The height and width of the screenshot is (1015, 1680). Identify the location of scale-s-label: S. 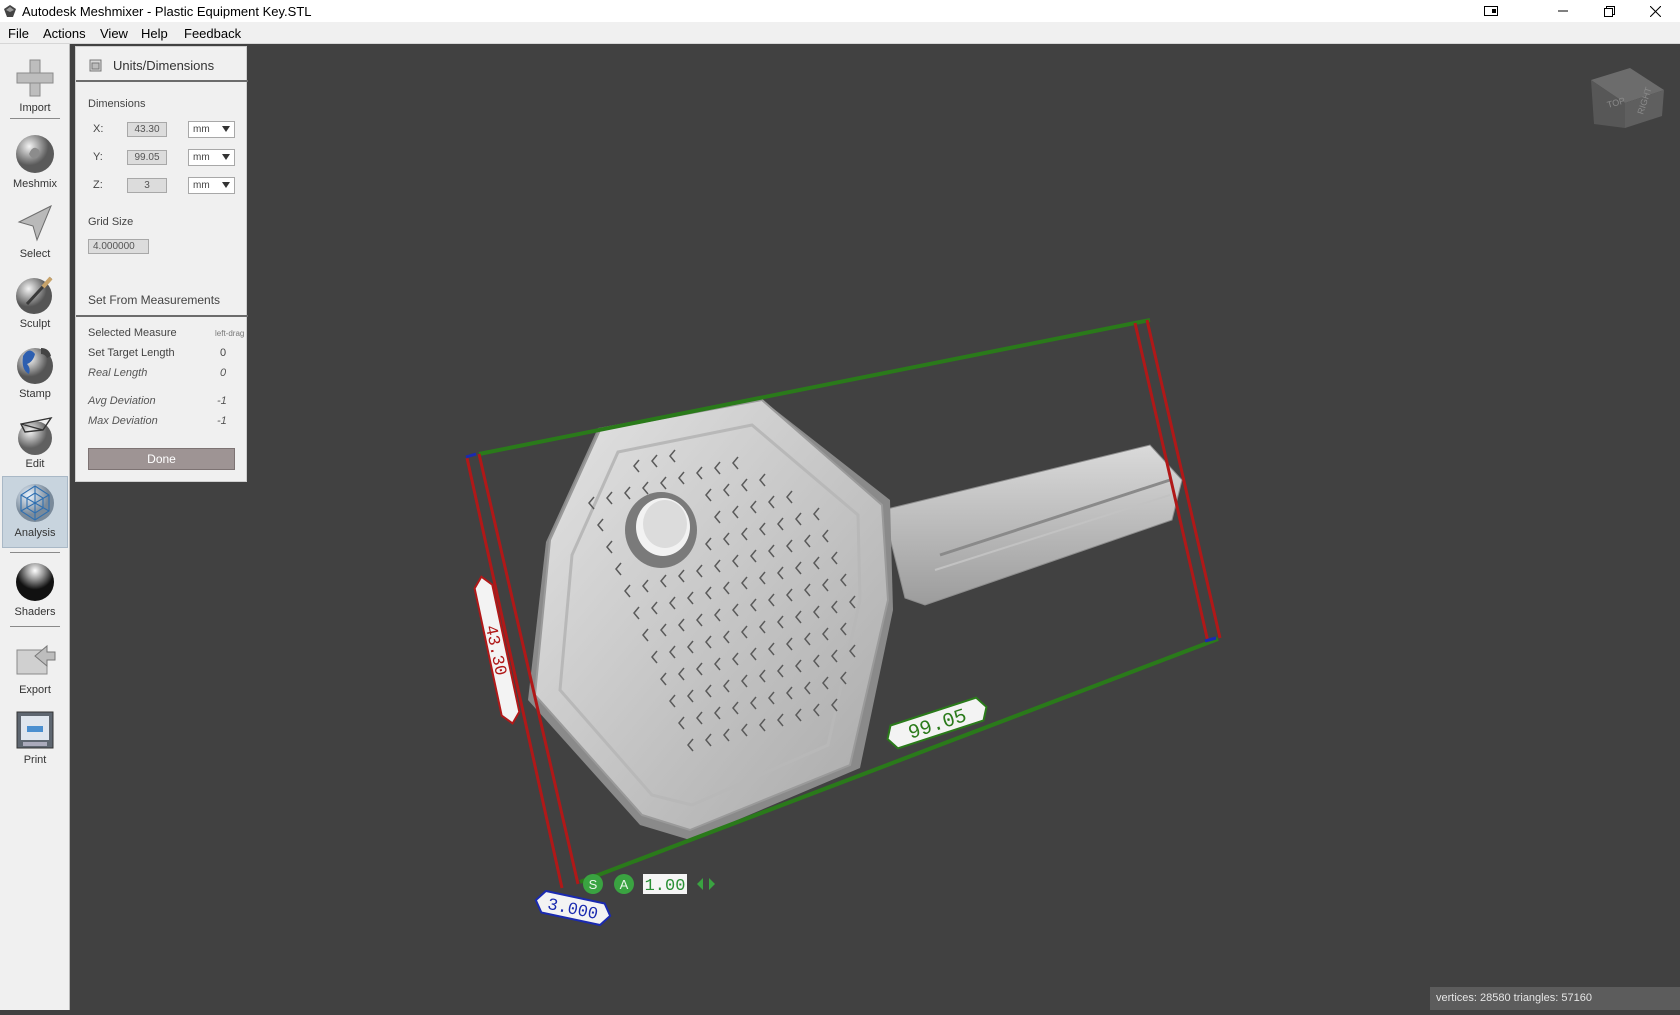
(593, 884).